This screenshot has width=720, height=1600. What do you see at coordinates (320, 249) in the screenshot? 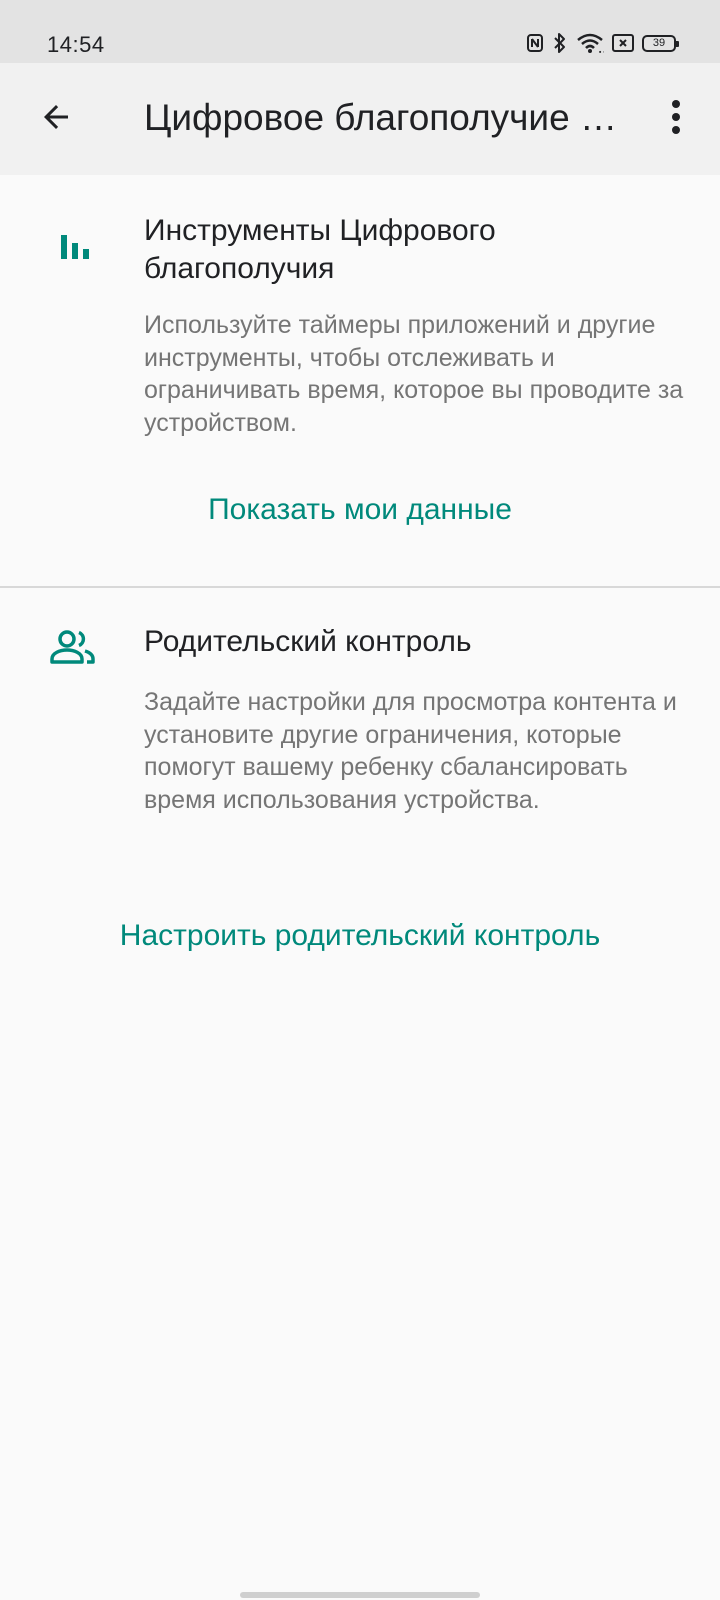
I see `section-title: Инструменты Цифрового благополучия` at bounding box center [320, 249].